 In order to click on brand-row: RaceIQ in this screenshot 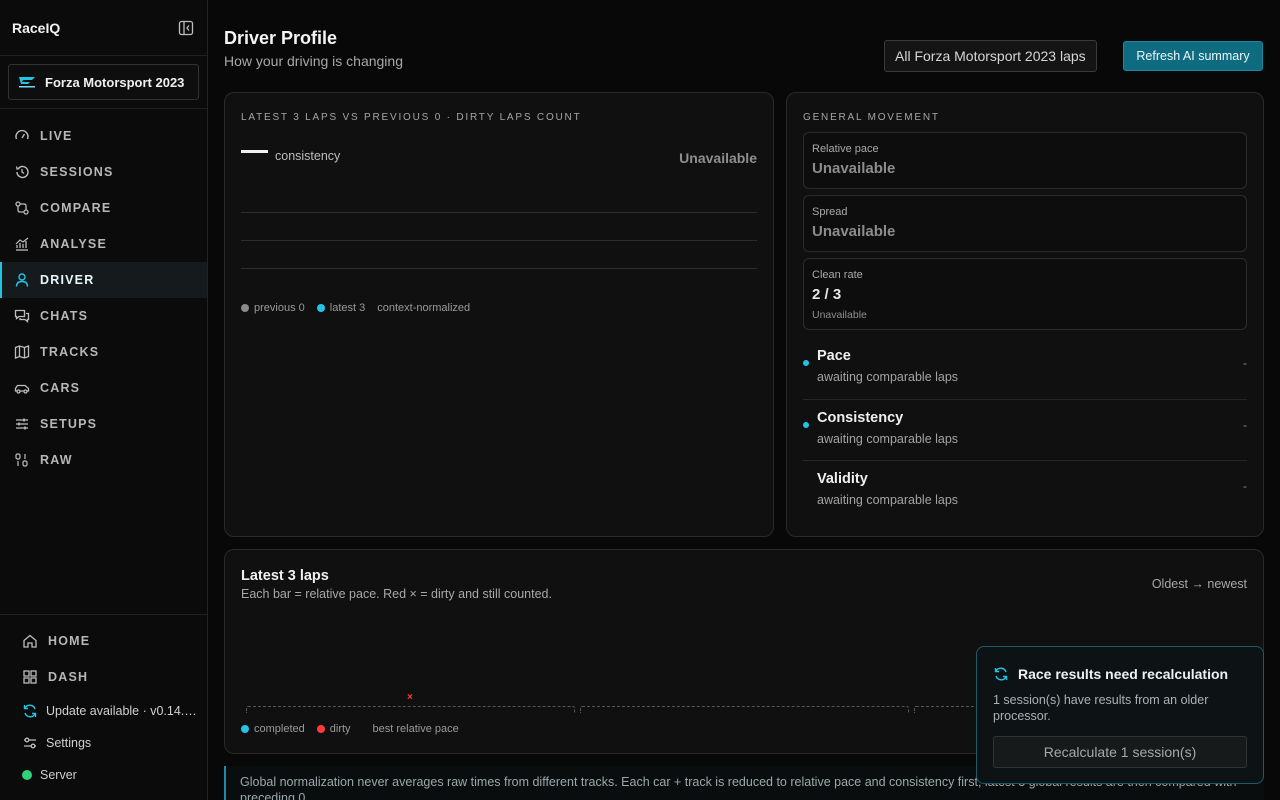, I will do `click(103, 28)`.